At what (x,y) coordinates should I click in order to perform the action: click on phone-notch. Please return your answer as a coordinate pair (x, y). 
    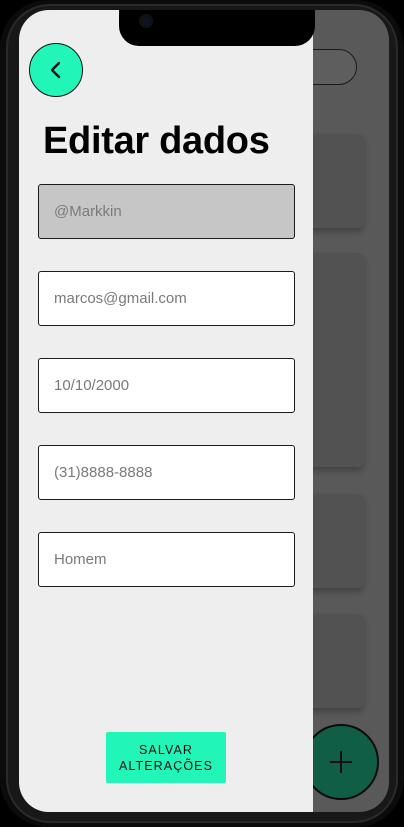
    Looking at the image, I should click on (217, 28).